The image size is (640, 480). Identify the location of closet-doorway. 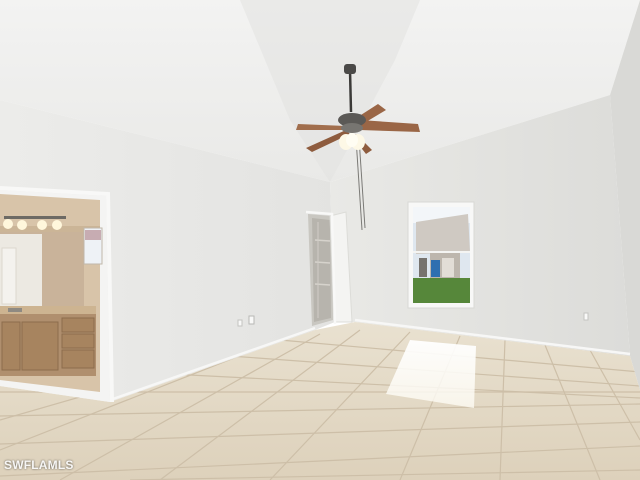
(329, 268).